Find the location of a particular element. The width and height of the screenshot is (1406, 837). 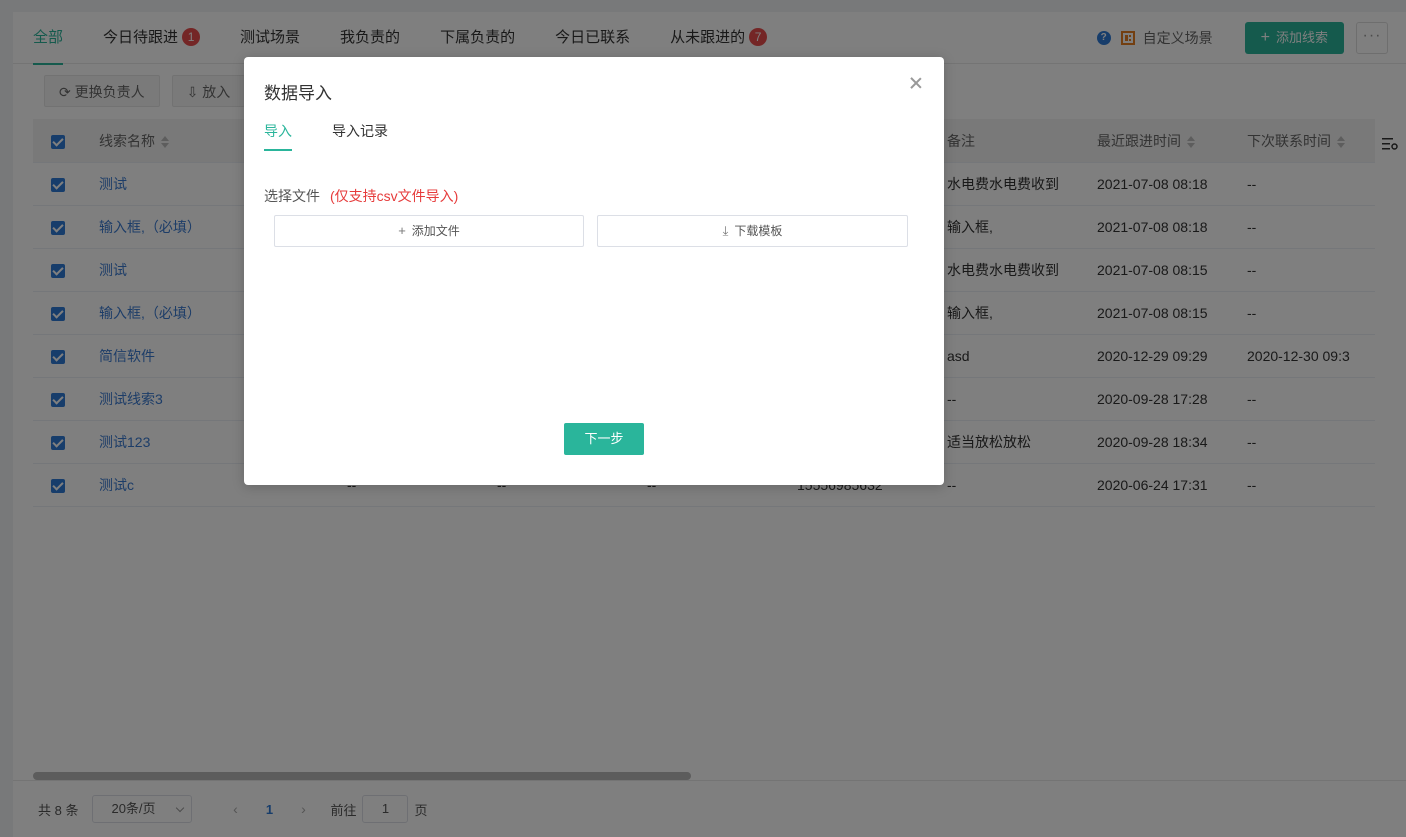

select-file-label: 选择文件 (仅支持csv文件导入) is located at coordinates (361, 196).